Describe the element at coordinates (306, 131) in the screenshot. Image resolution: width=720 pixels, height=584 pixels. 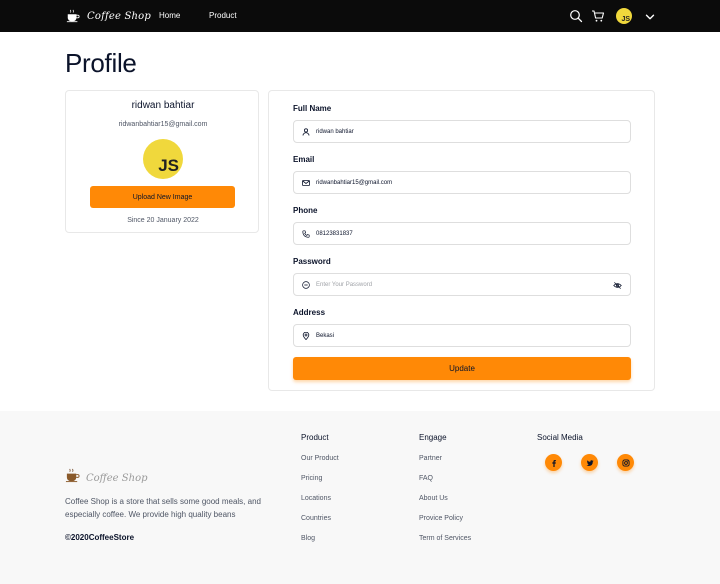
I see `user-icon` at that location.